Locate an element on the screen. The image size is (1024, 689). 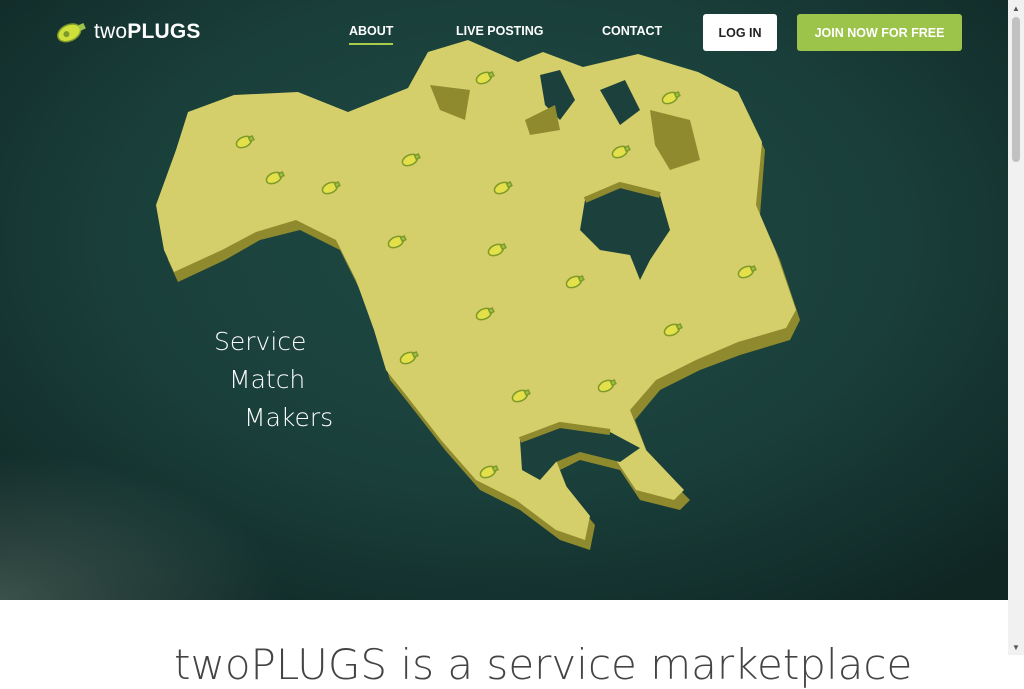
tagline-line-1: Service is located at coordinates (260, 341).